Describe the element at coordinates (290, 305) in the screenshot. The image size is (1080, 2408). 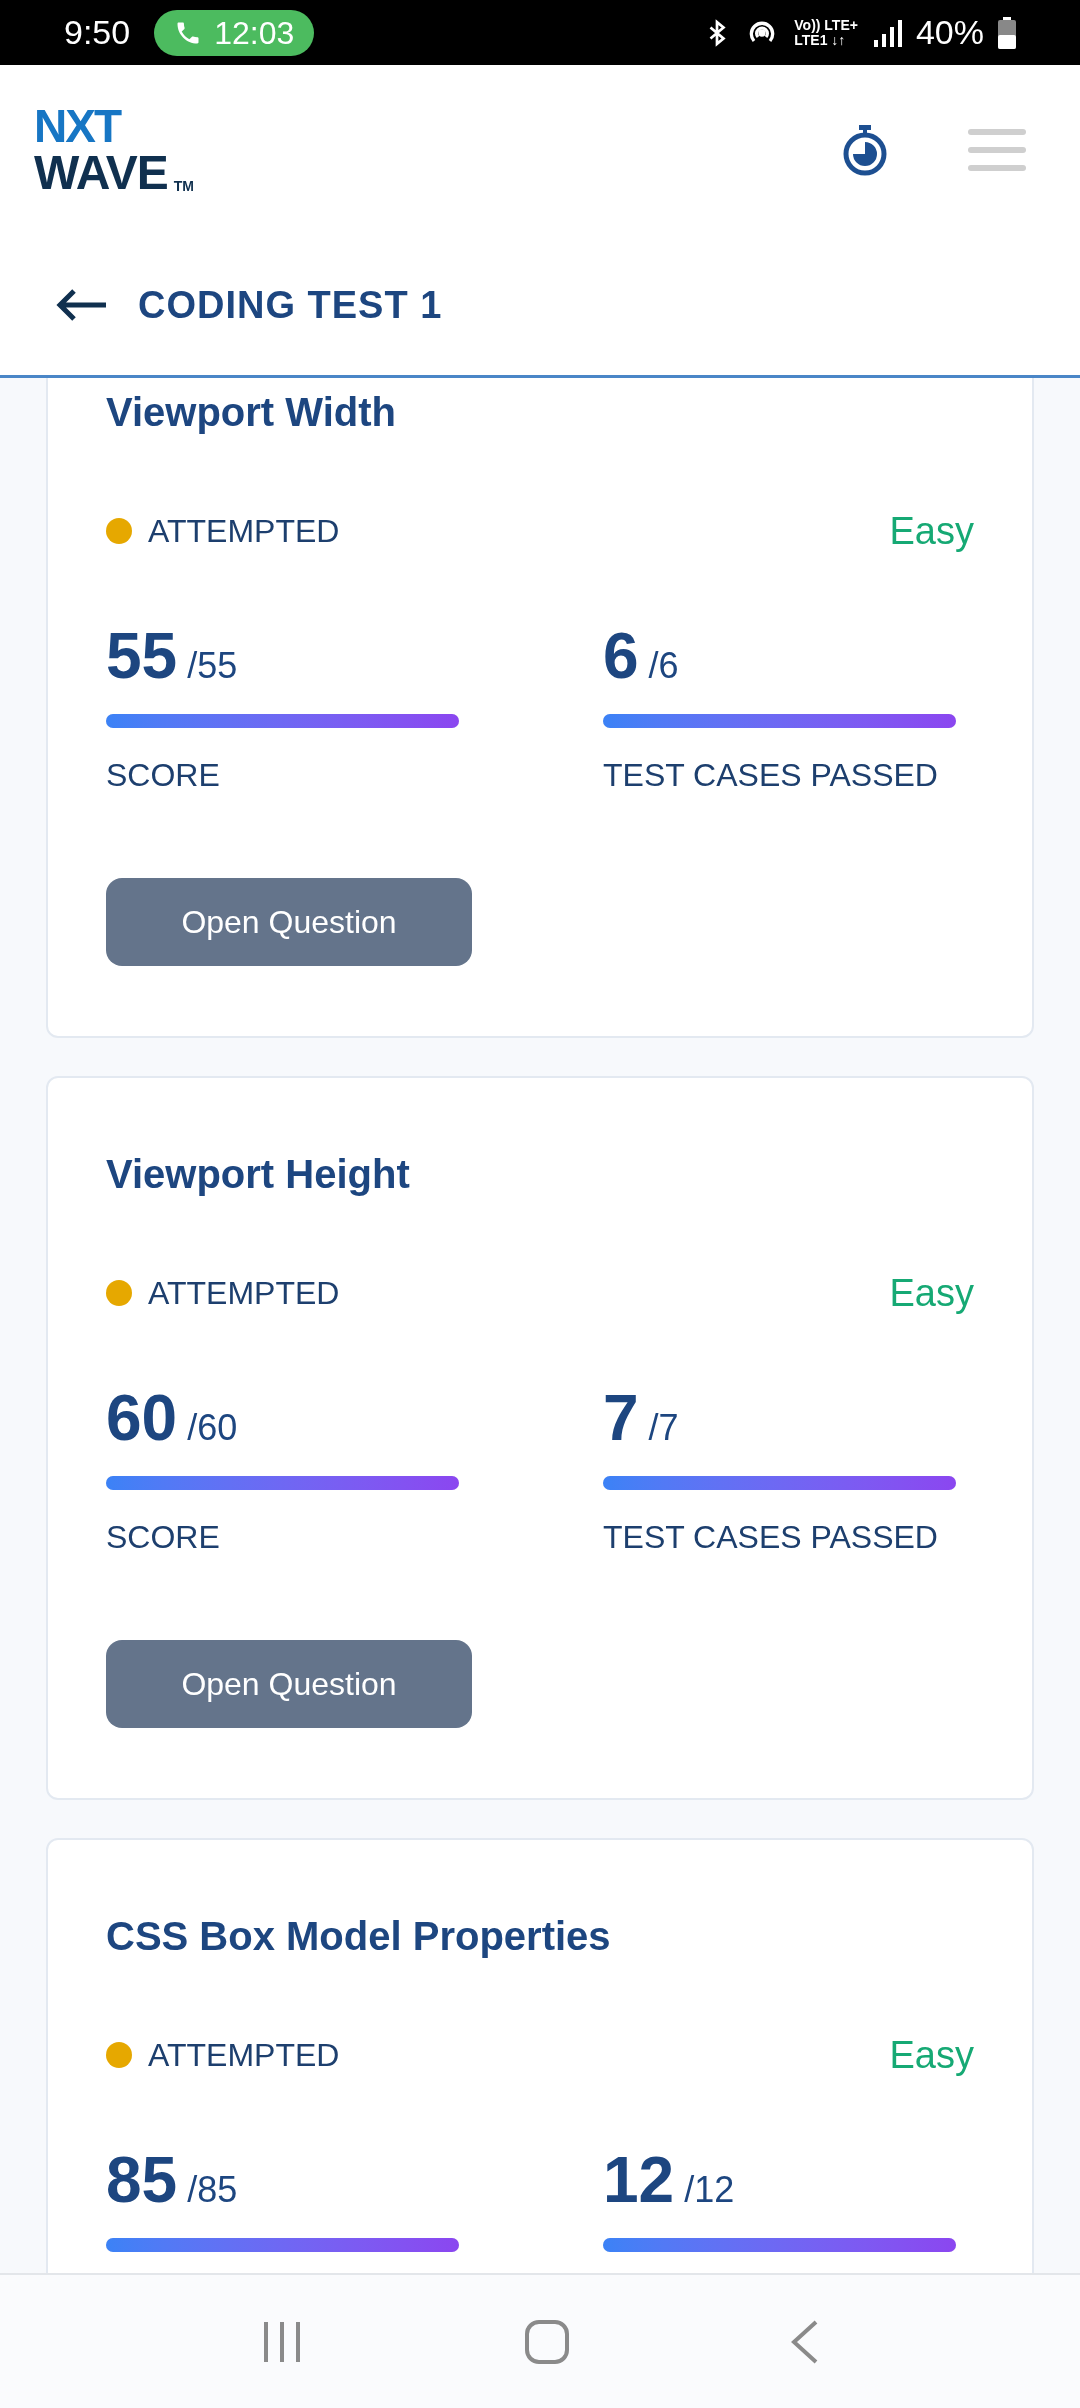
I see `page-title: CODING TEST 1` at that location.